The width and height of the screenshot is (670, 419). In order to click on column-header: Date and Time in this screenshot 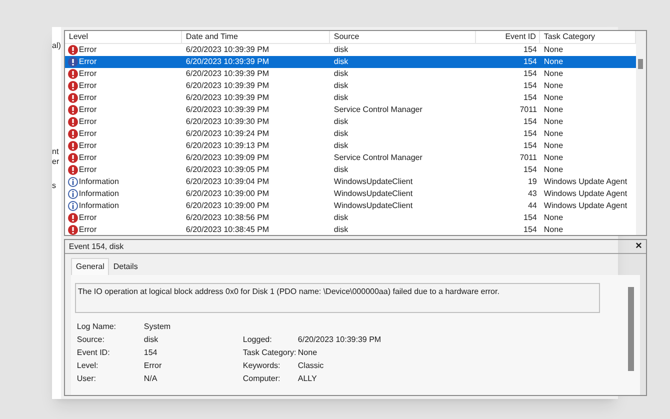, I will do `click(256, 37)`.